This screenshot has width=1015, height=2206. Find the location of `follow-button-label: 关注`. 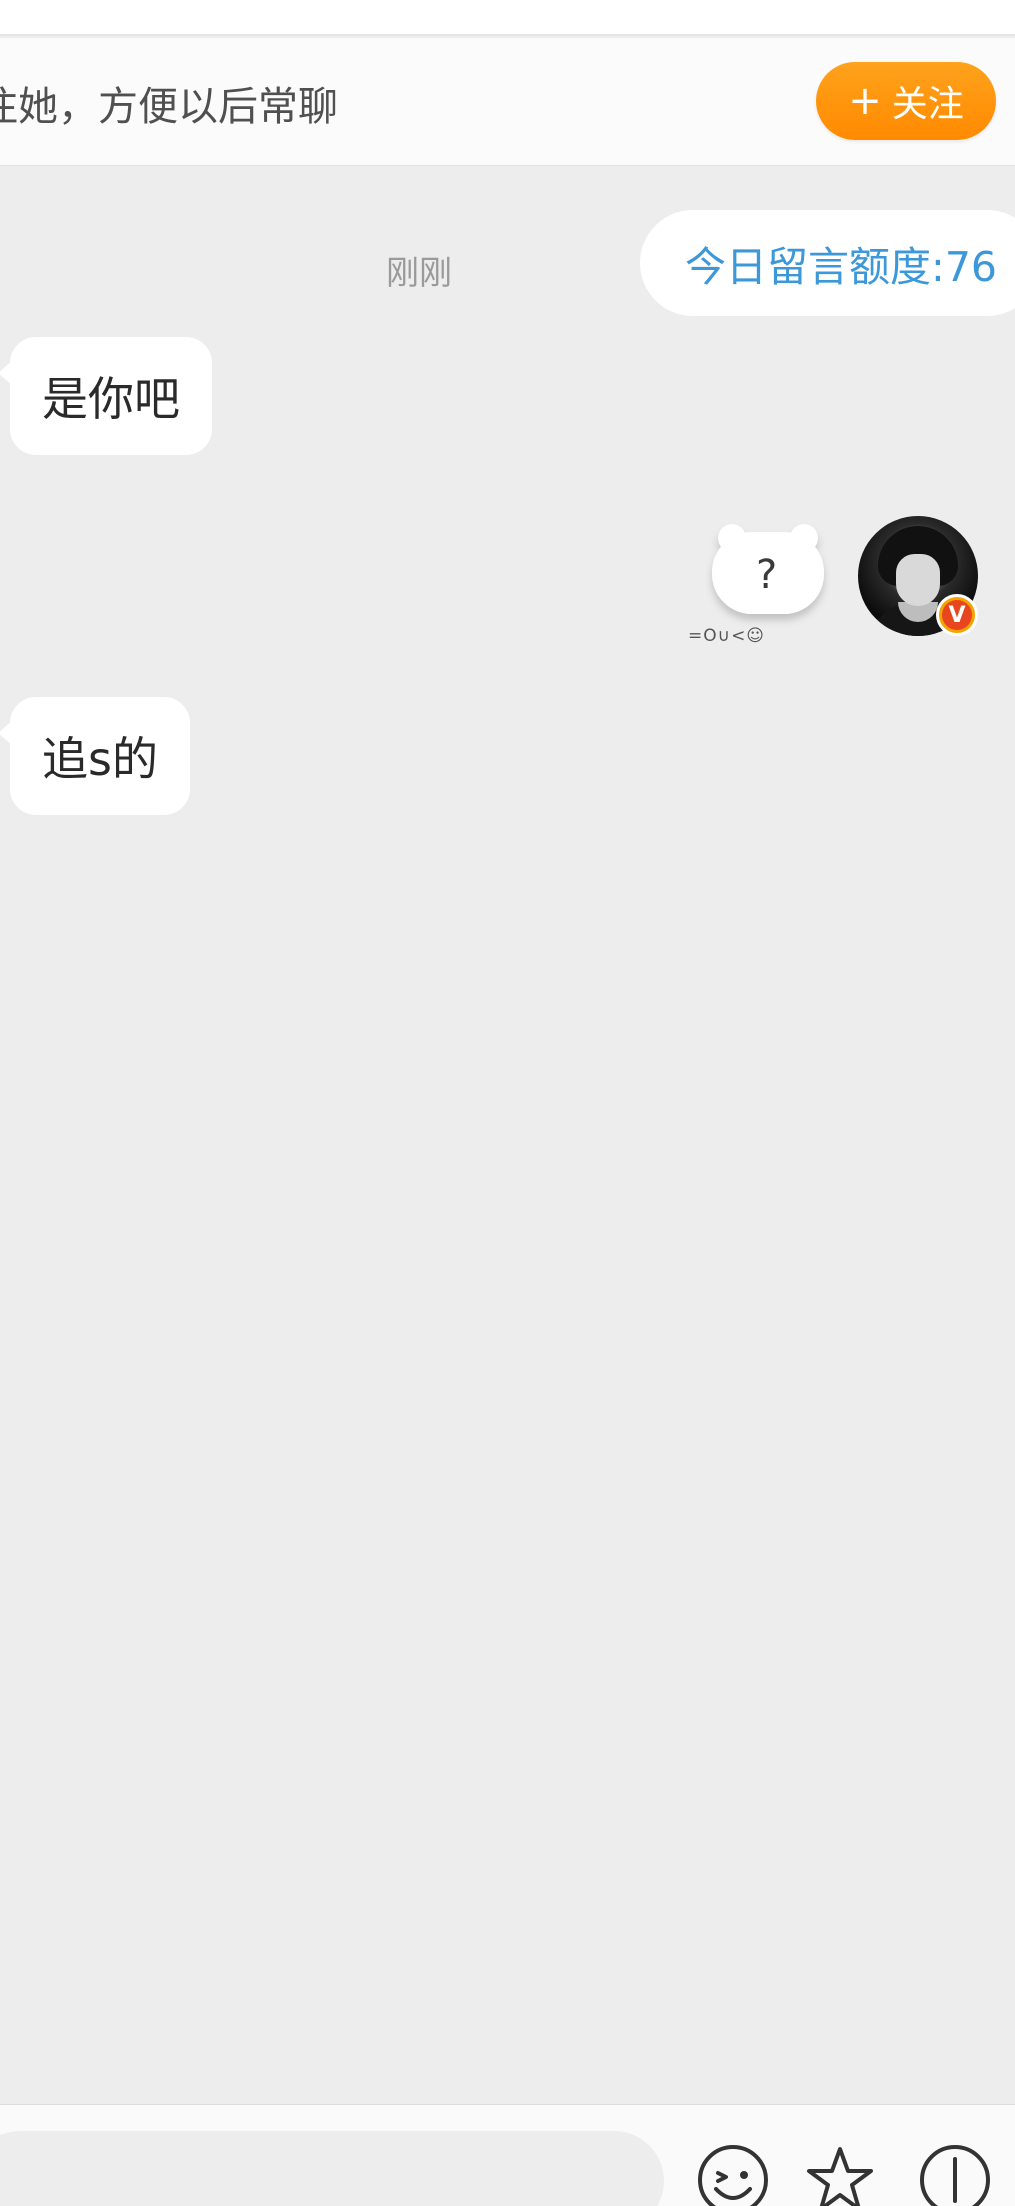

follow-button-label: 关注 is located at coordinates (927, 104).